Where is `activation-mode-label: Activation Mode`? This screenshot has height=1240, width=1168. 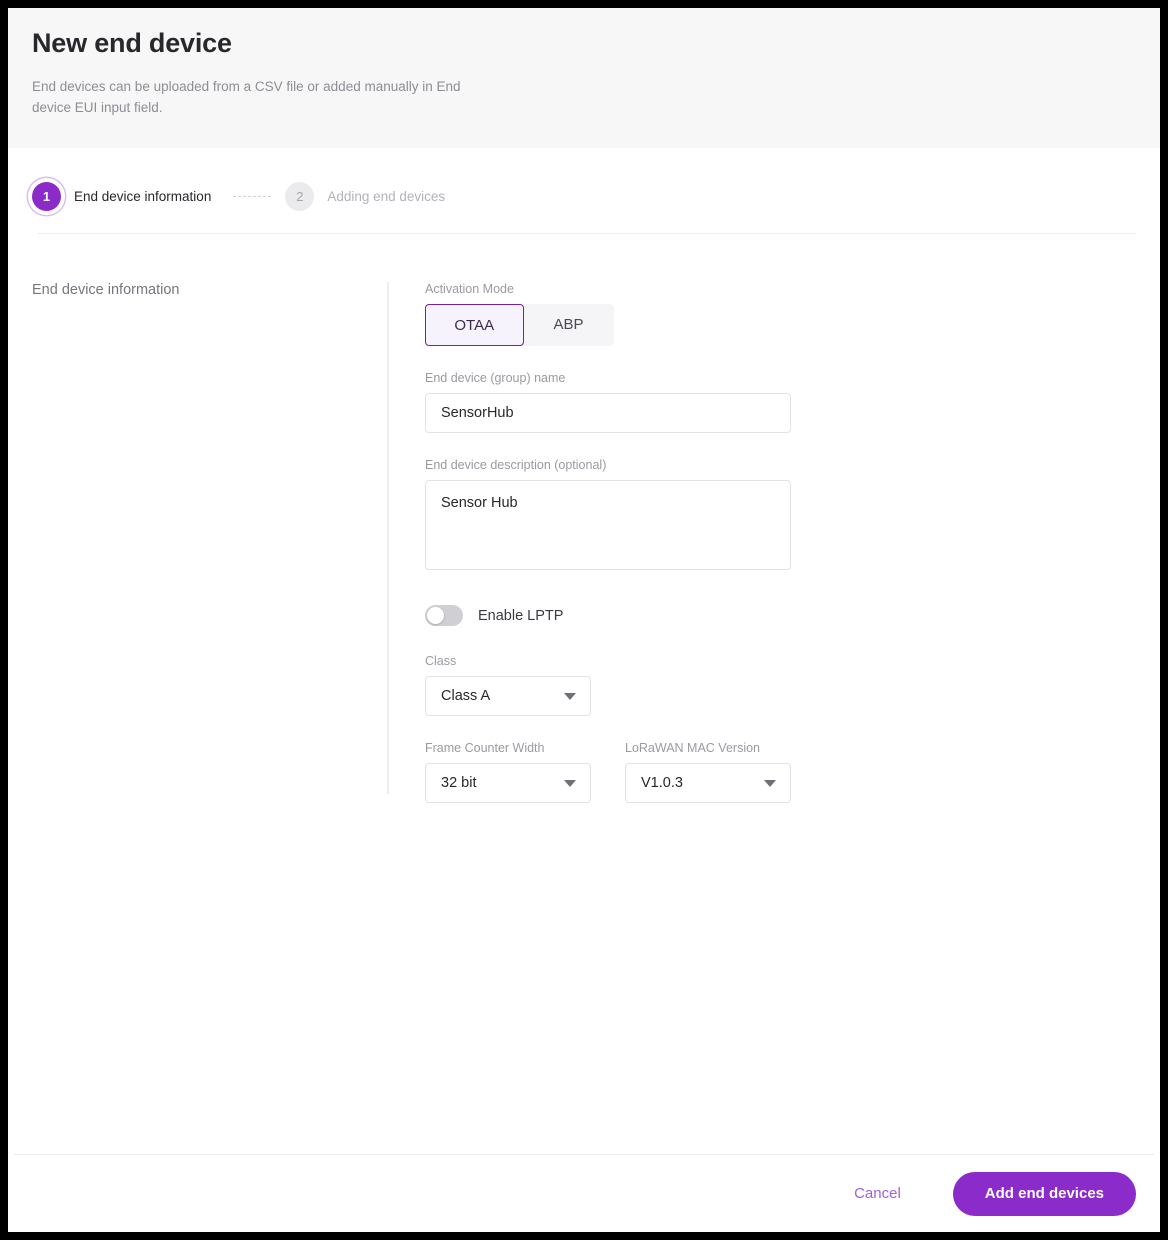 activation-mode-label: Activation Mode is located at coordinates (469, 289).